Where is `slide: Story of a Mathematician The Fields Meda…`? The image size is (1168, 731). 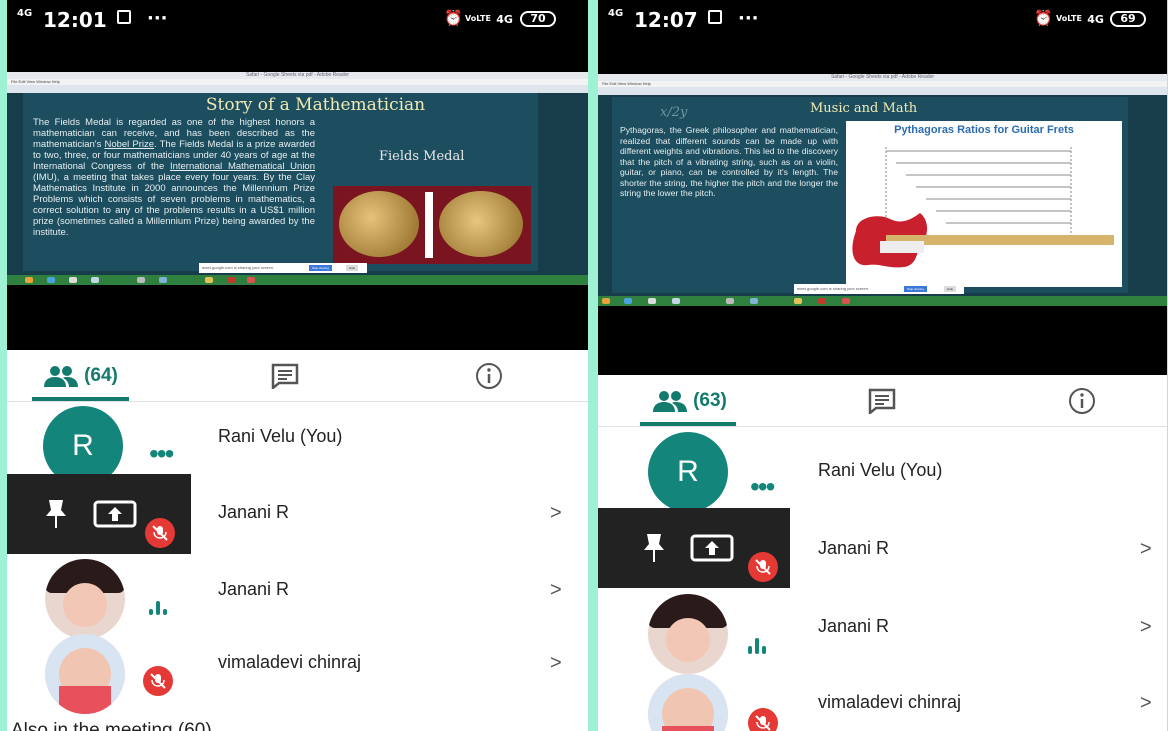 slide: Story of a Mathematician The Fields Meda… is located at coordinates (280, 182).